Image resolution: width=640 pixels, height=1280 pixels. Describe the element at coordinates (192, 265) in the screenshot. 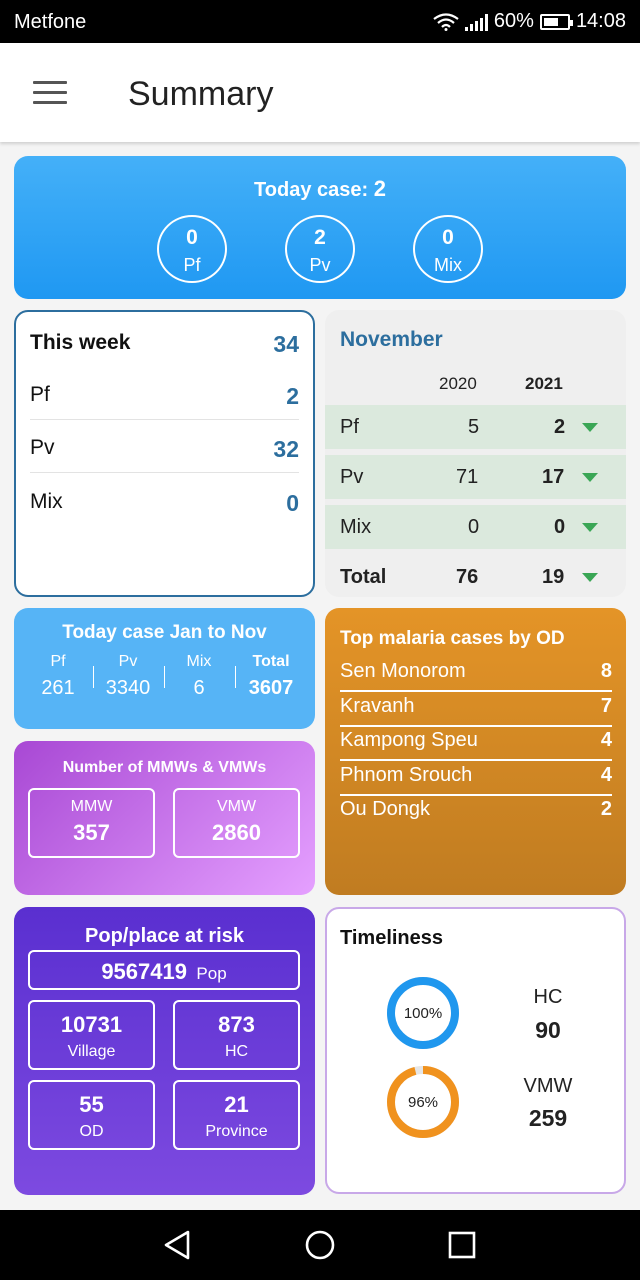

I see `today-pf-label: Pf` at that location.